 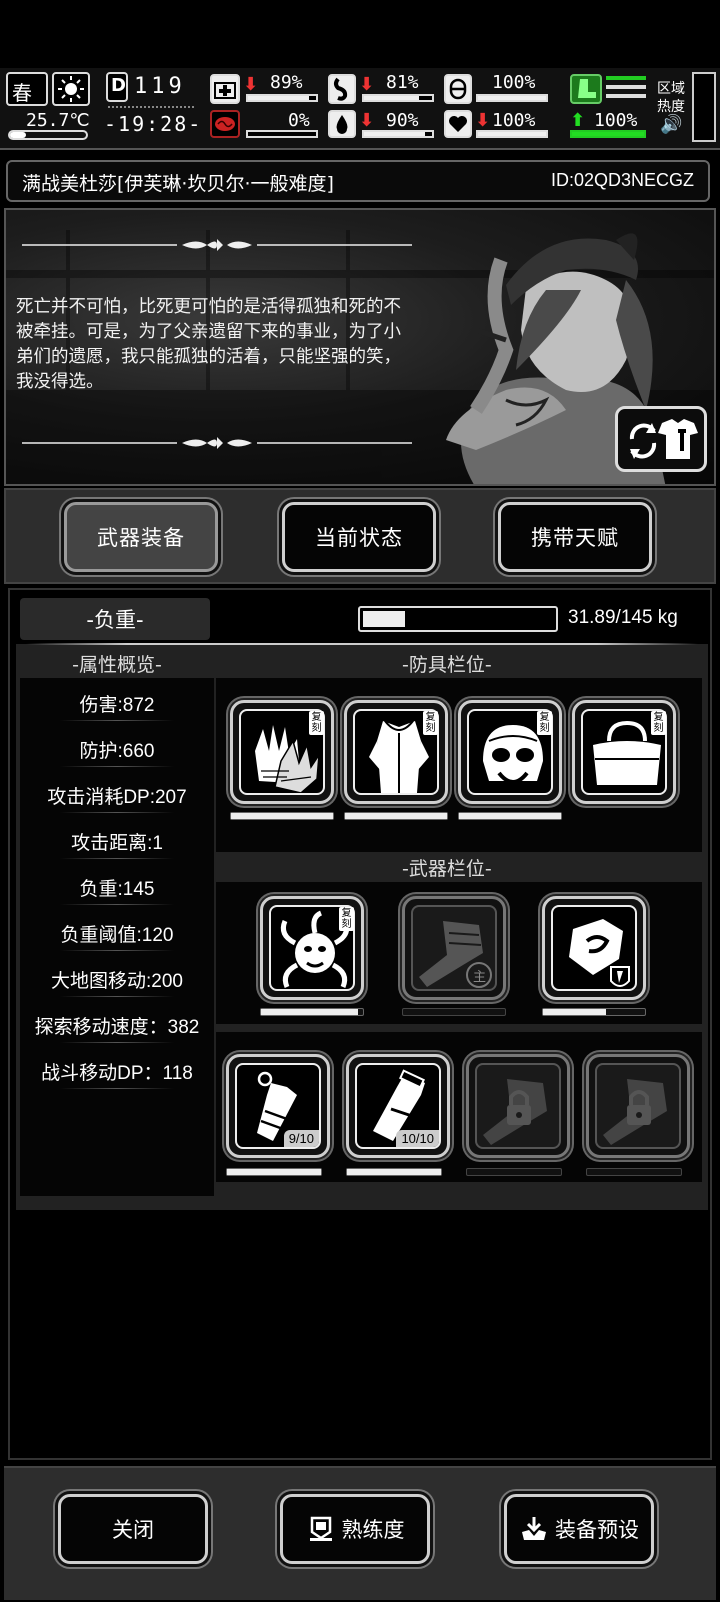 What do you see at coordinates (301, 1138) in the screenshot?
I see `grenade-count: 9/10` at bounding box center [301, 1138].